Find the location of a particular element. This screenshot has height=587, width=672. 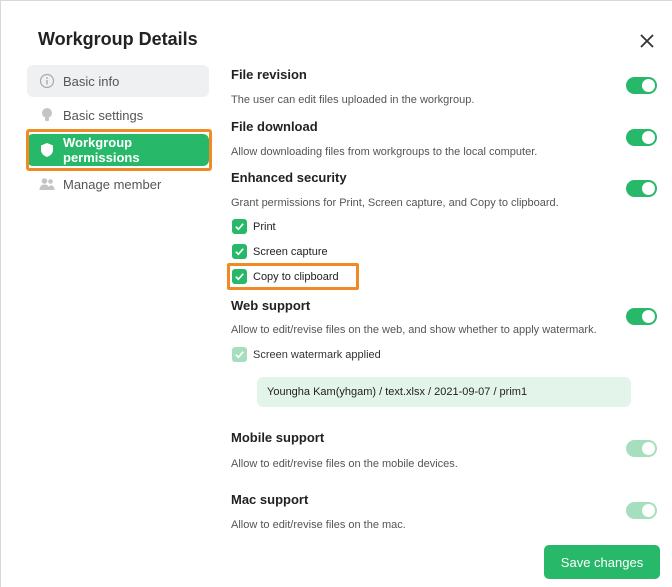

save-changes-button: Save changes is located at coordinates (602, 562).